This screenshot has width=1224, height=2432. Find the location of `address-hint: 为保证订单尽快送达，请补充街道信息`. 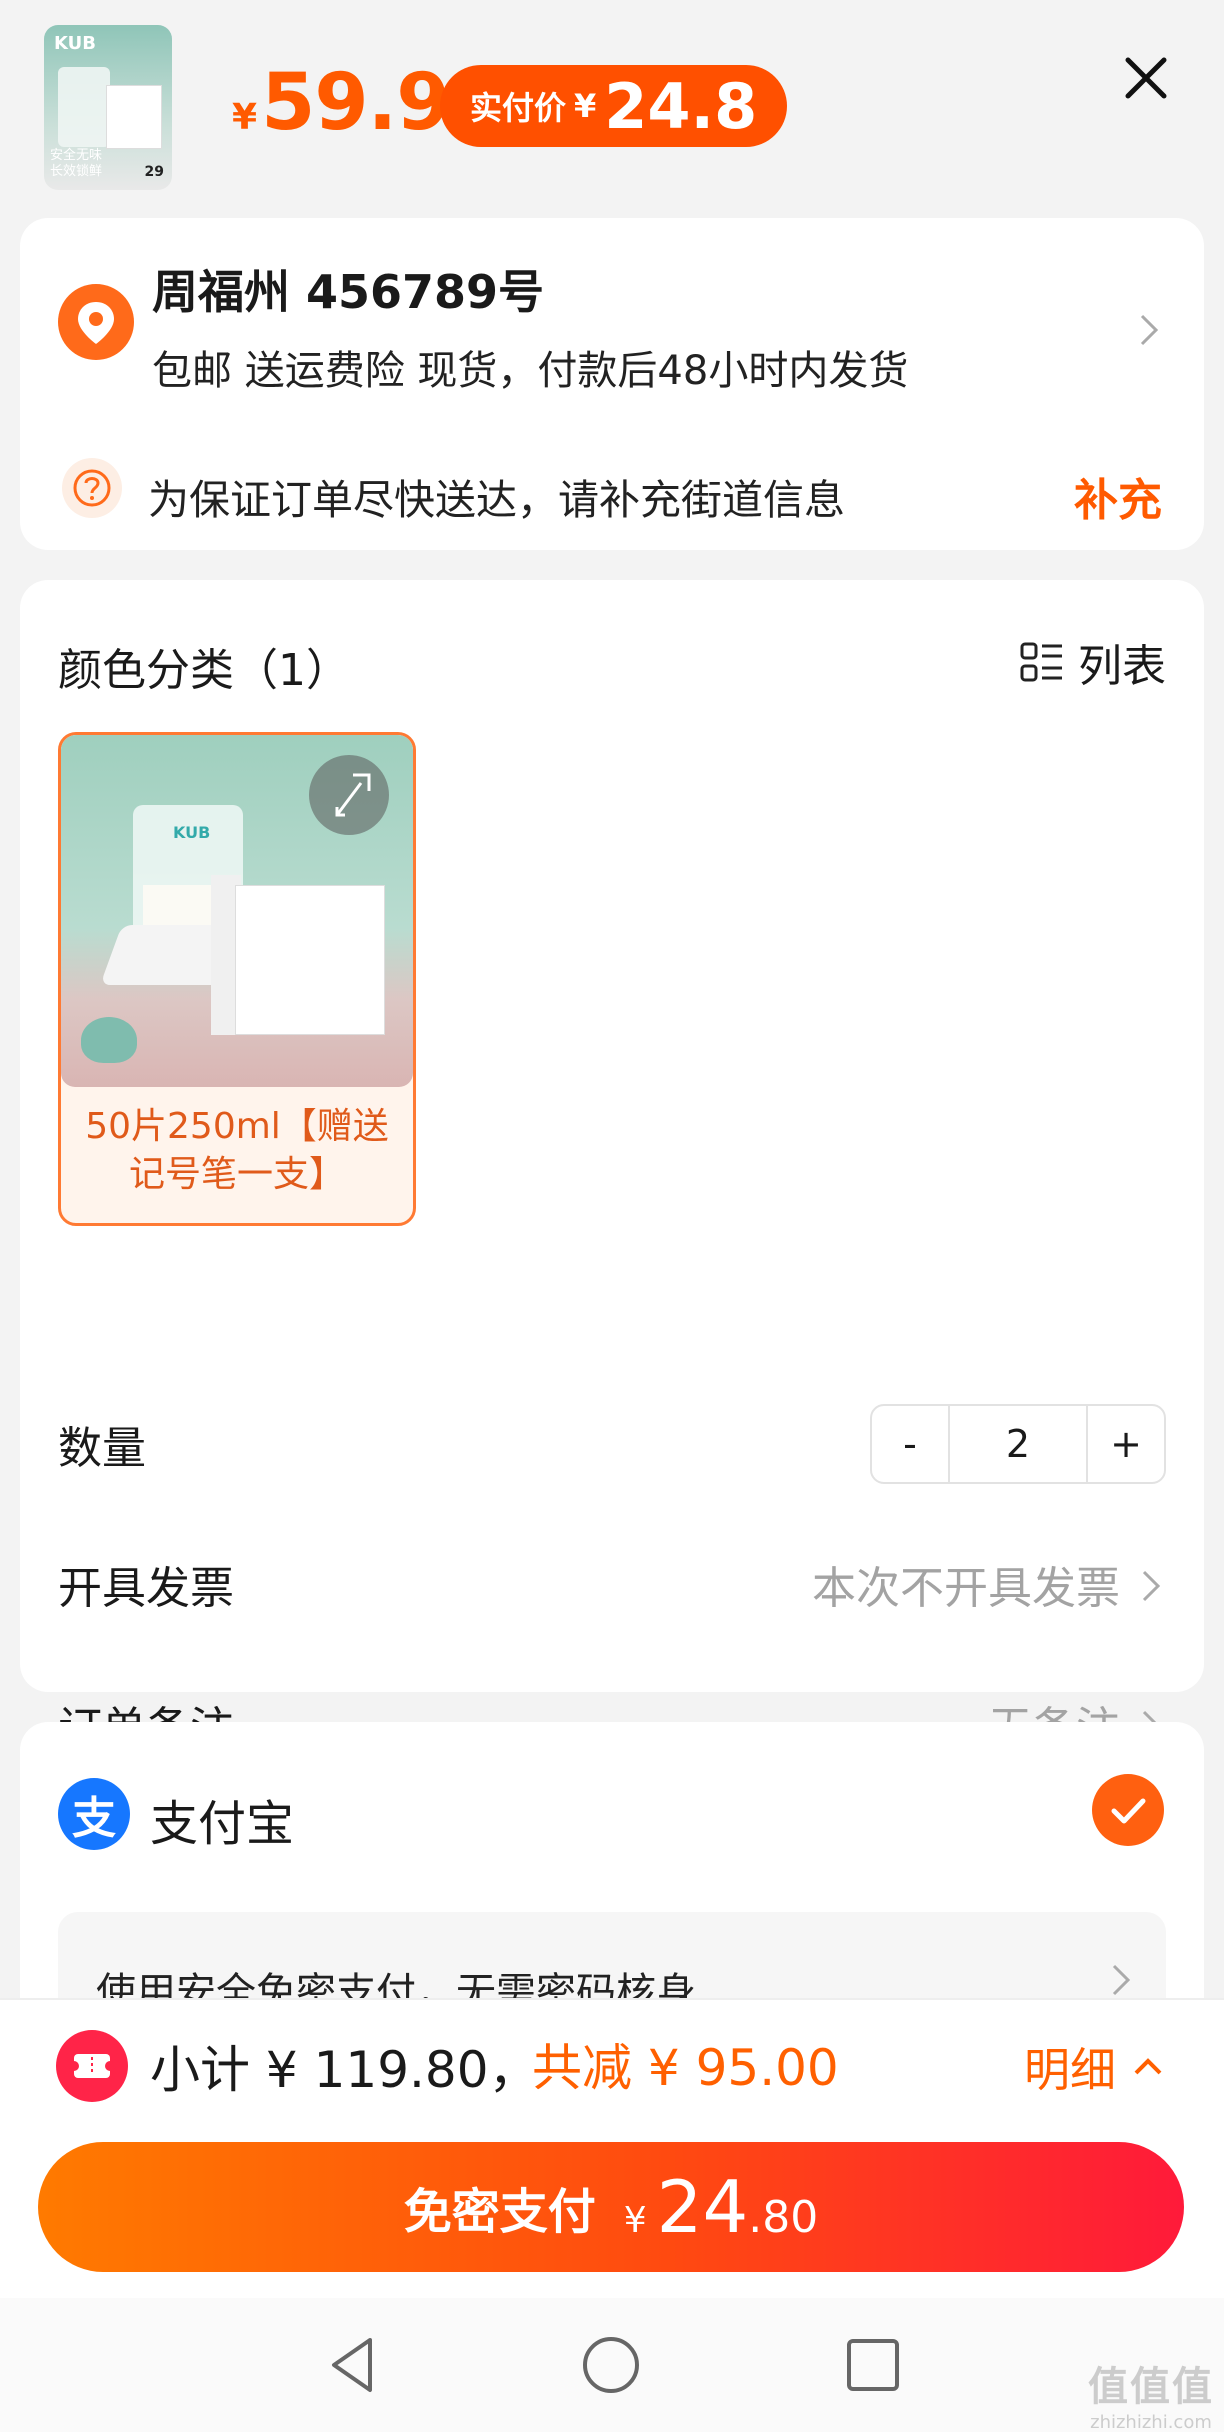

address-hint: 为保证订单尽快送达，请补充街道信息 is located at coordinates (496, 500).